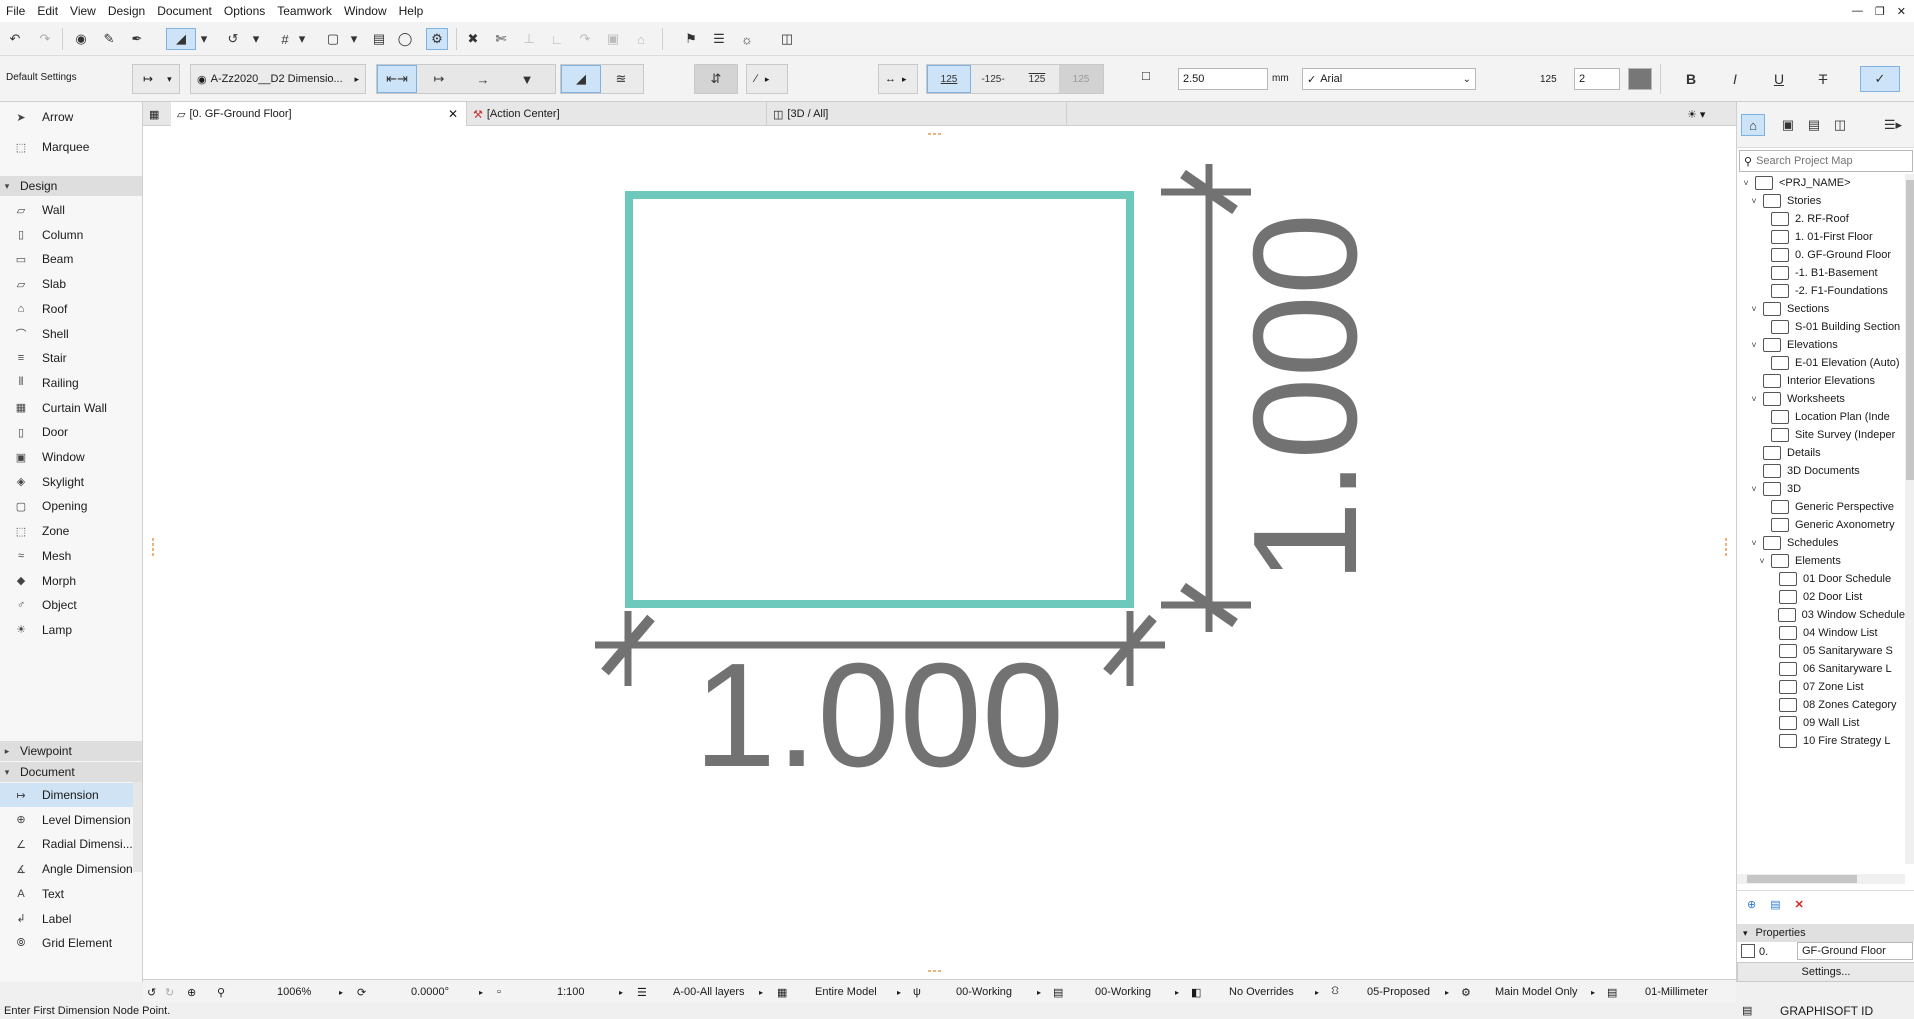 This screenshot has height=1019, width=1914. I want to click on tool-window: ▣ Window, so click(71, 457).